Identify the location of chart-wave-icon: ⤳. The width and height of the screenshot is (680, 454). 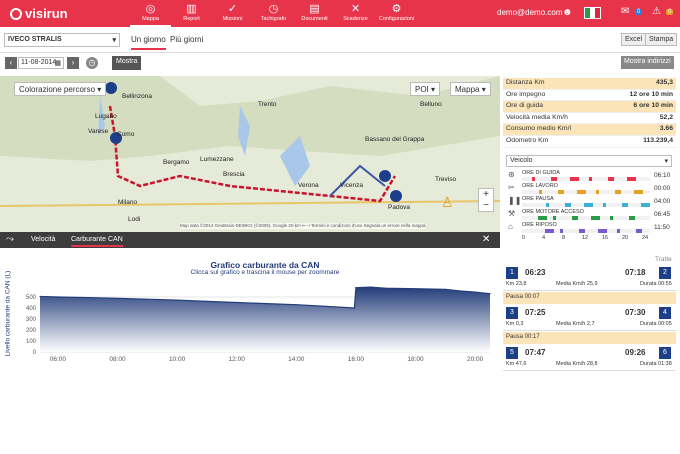
(10, 239).